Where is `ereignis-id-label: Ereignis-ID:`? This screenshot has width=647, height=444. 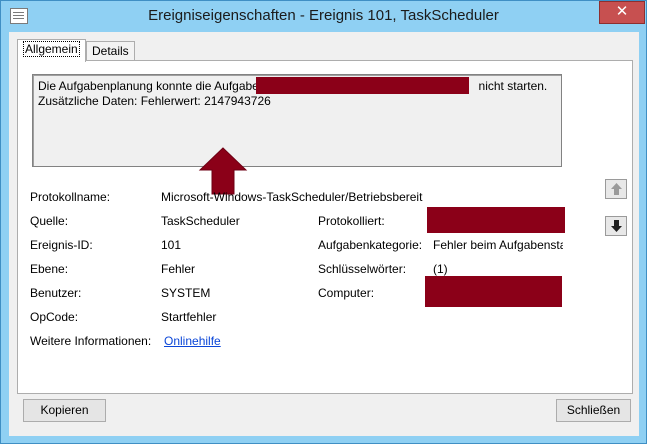 ereignis-id-label: Ereignis-ID: is located at coordinates (61, 245).